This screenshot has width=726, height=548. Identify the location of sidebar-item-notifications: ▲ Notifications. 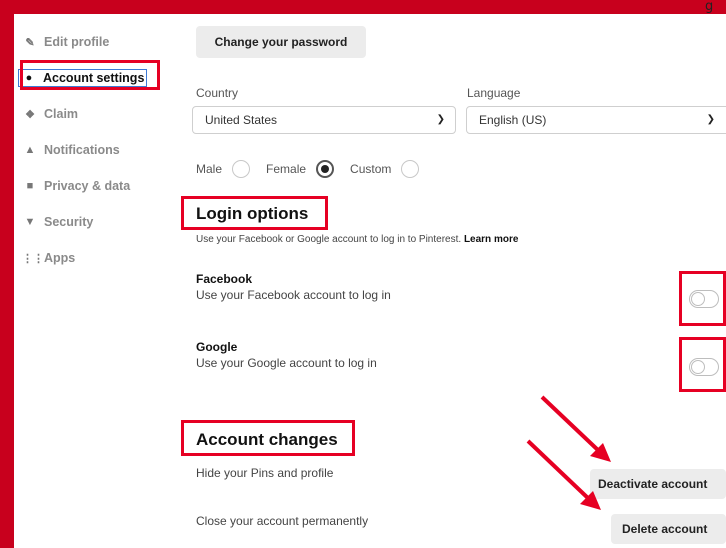
(92, 150).